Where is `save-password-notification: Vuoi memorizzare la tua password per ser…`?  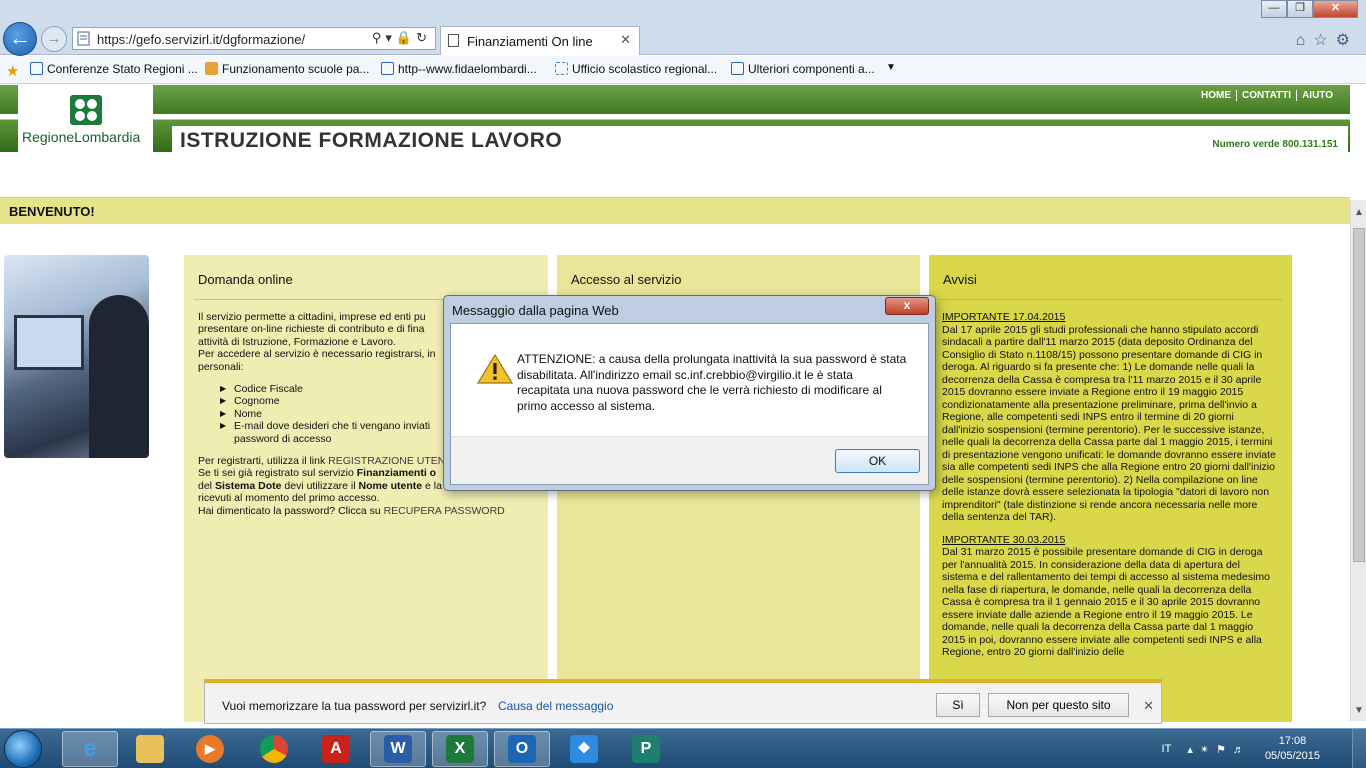 save-password-notification: Vuoi memorizzare la tua password per ser… is located at coordinates (683, 701).